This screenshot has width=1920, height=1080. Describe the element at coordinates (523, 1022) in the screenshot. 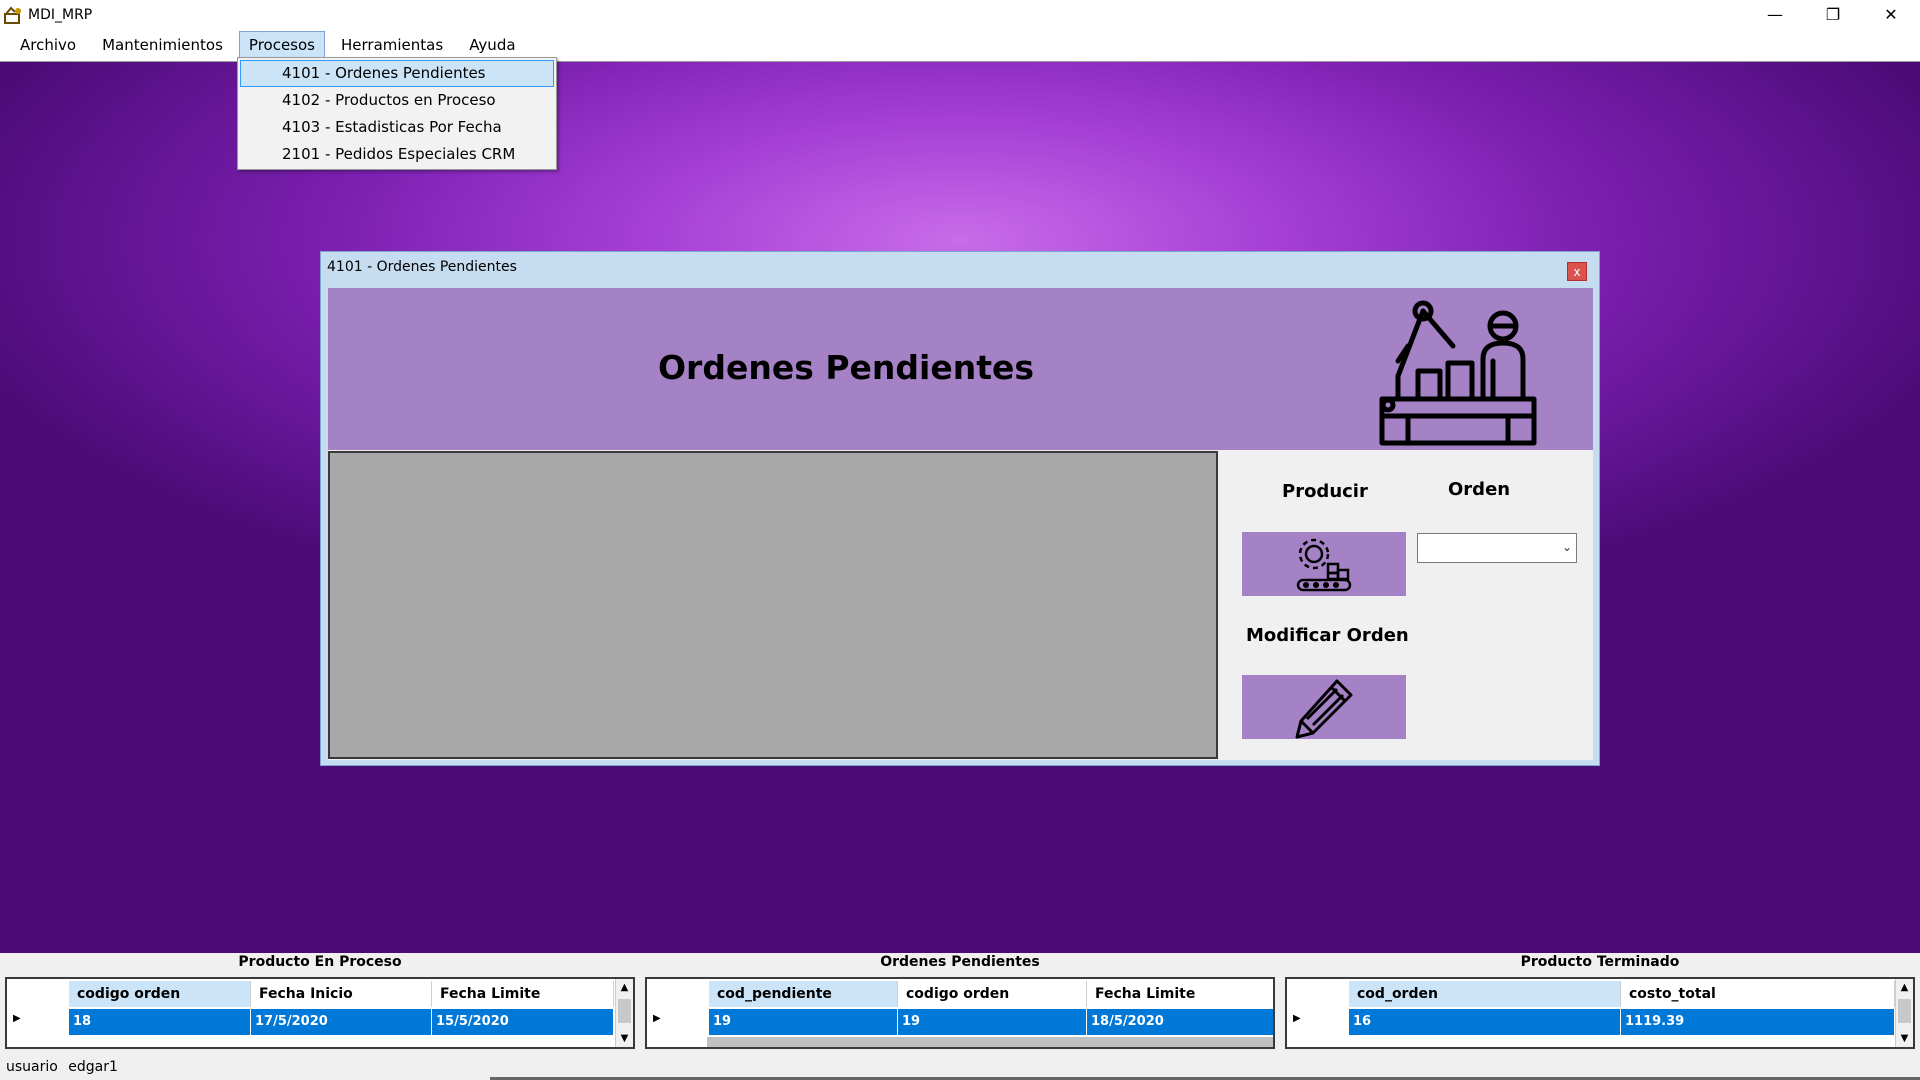

I see `table-cell: 15/5/2020` at that location.